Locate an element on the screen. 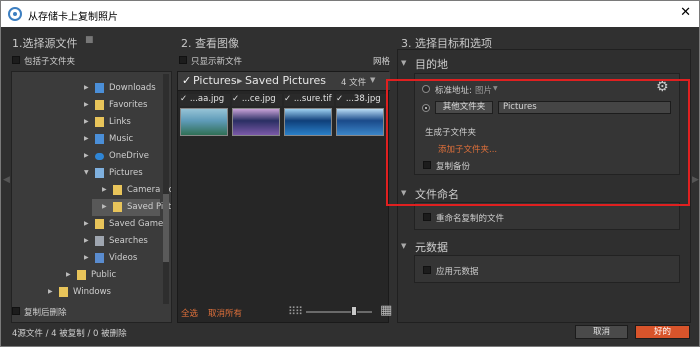 The width and height of the screenshot is (700, 347). show-new-only-checkbox is located at coordinates (183, 60).